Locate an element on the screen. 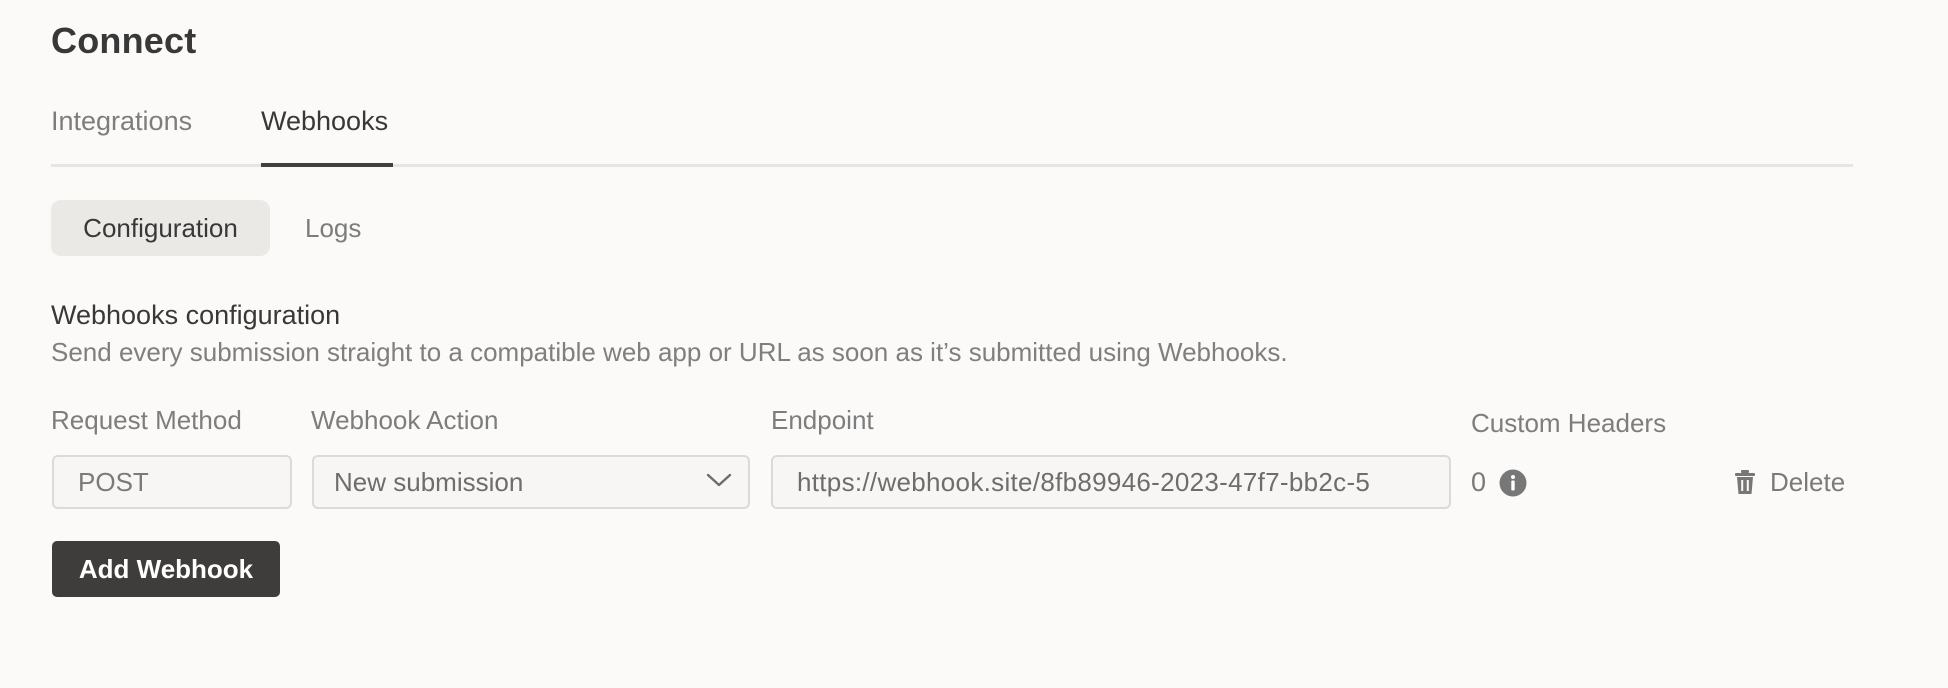  endpoint-label: Endpoint is located at coordinates (822, 420).